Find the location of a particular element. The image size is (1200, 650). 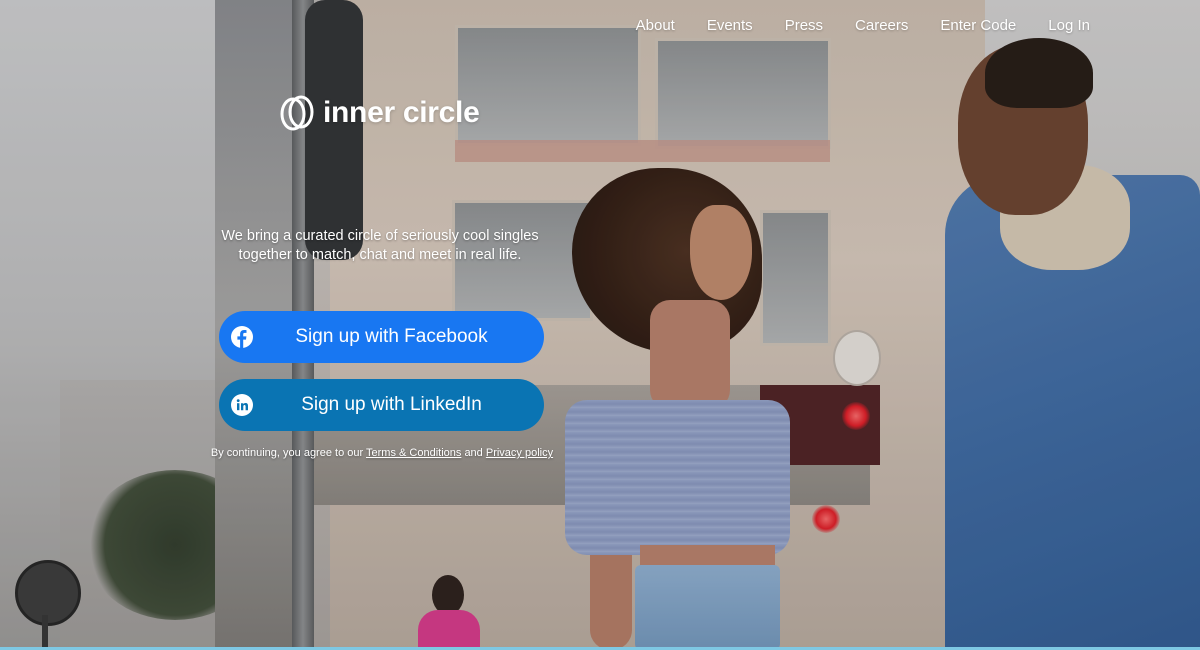

nav-events: Events is located at coordinates (730, 26).